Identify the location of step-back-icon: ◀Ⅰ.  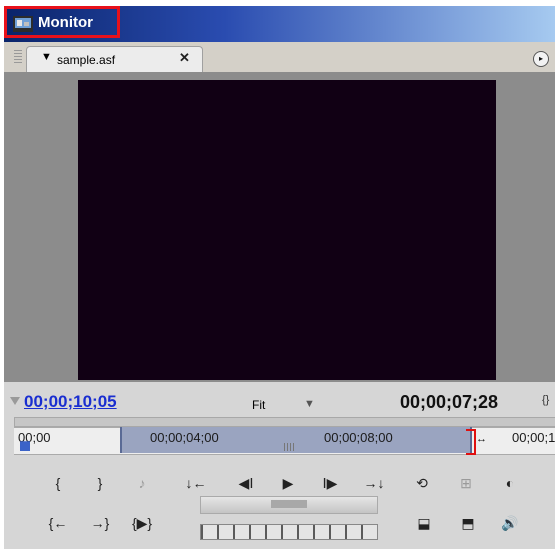
(246, 483).